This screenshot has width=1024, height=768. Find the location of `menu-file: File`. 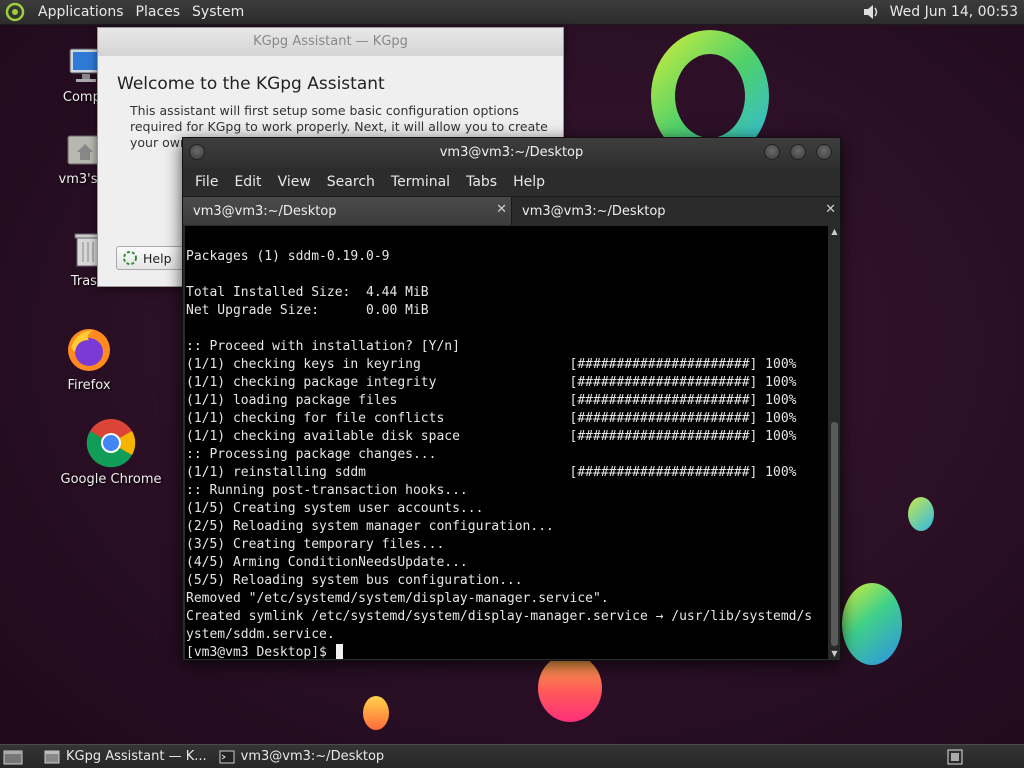

menu-file: File is located at coordinates (206, 182).